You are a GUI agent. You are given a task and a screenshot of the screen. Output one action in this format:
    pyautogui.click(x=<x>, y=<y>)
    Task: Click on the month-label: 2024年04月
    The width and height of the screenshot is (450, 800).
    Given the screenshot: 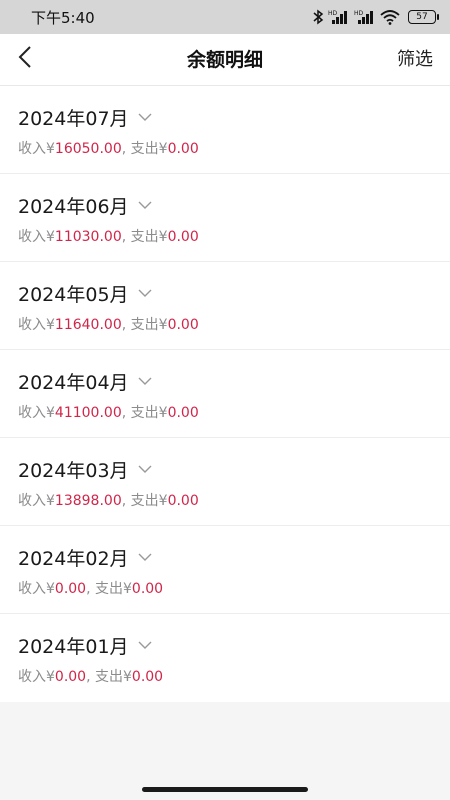 What is the action you would take?
    pyautogui.click(x=73, y=383)
    